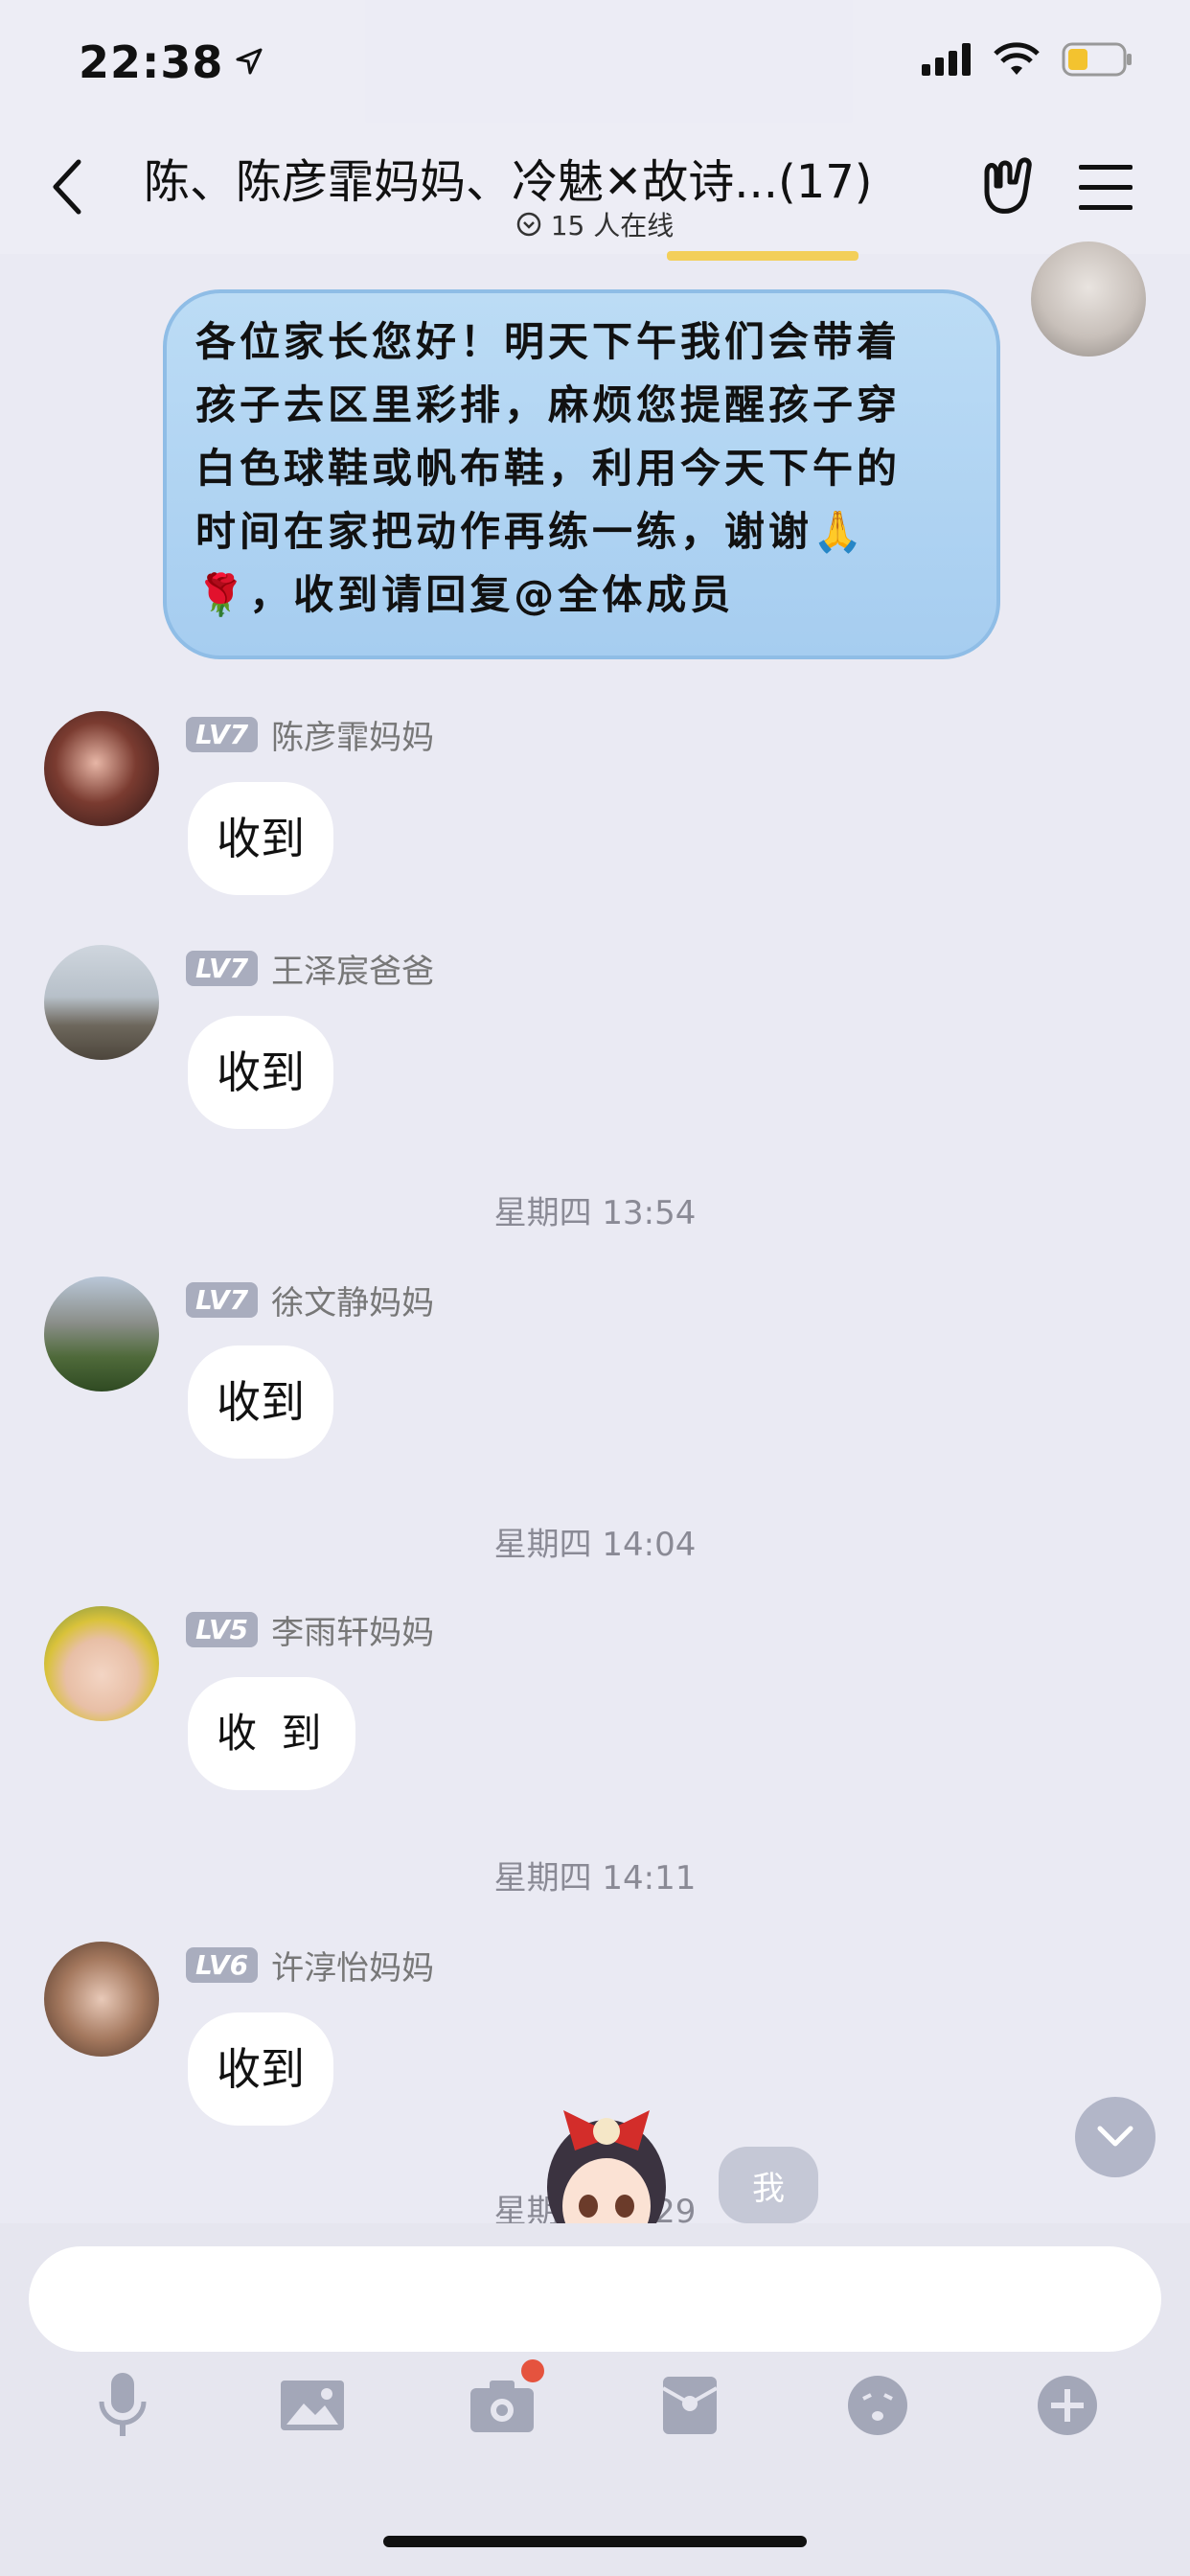 Image resolution: width=1190 pixels, height=2576 pixels. I want to click on more-button, so click(1068, 2405).